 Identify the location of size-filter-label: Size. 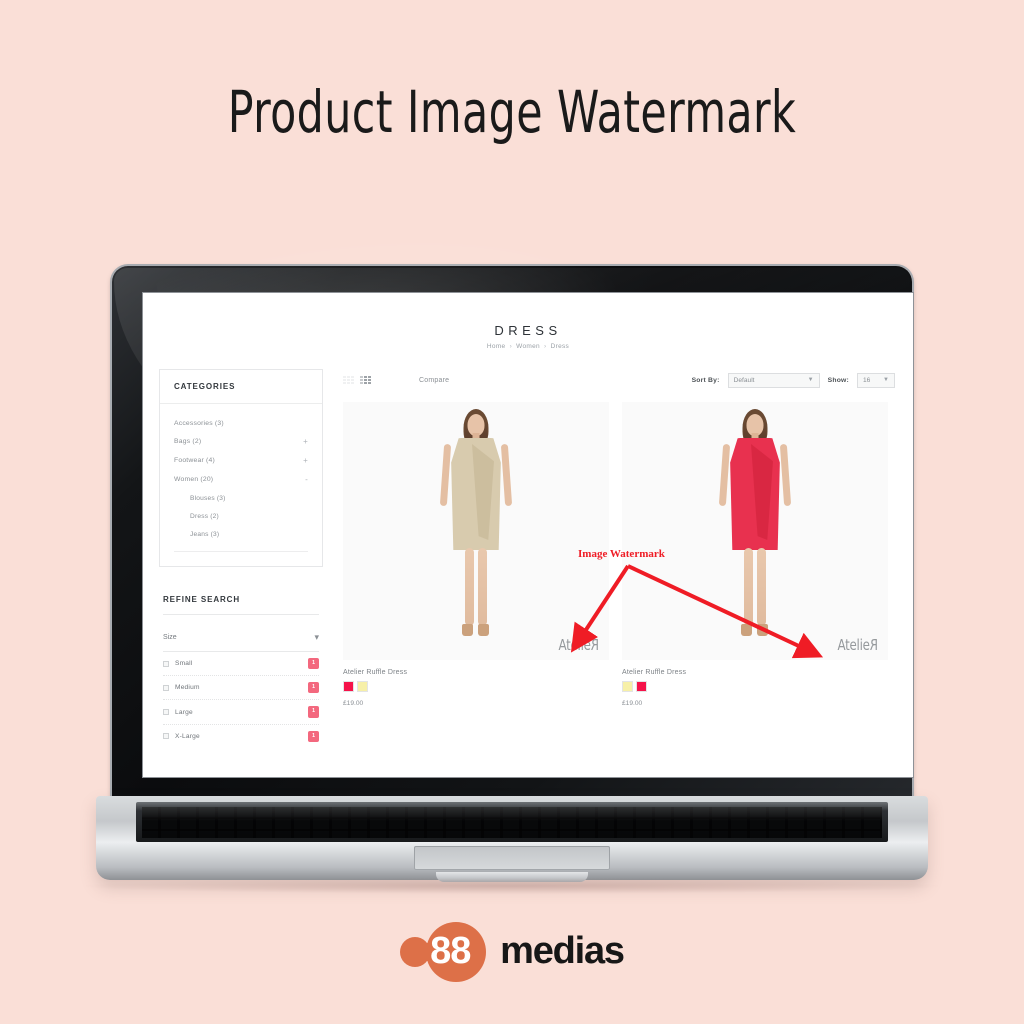
(170, 637).